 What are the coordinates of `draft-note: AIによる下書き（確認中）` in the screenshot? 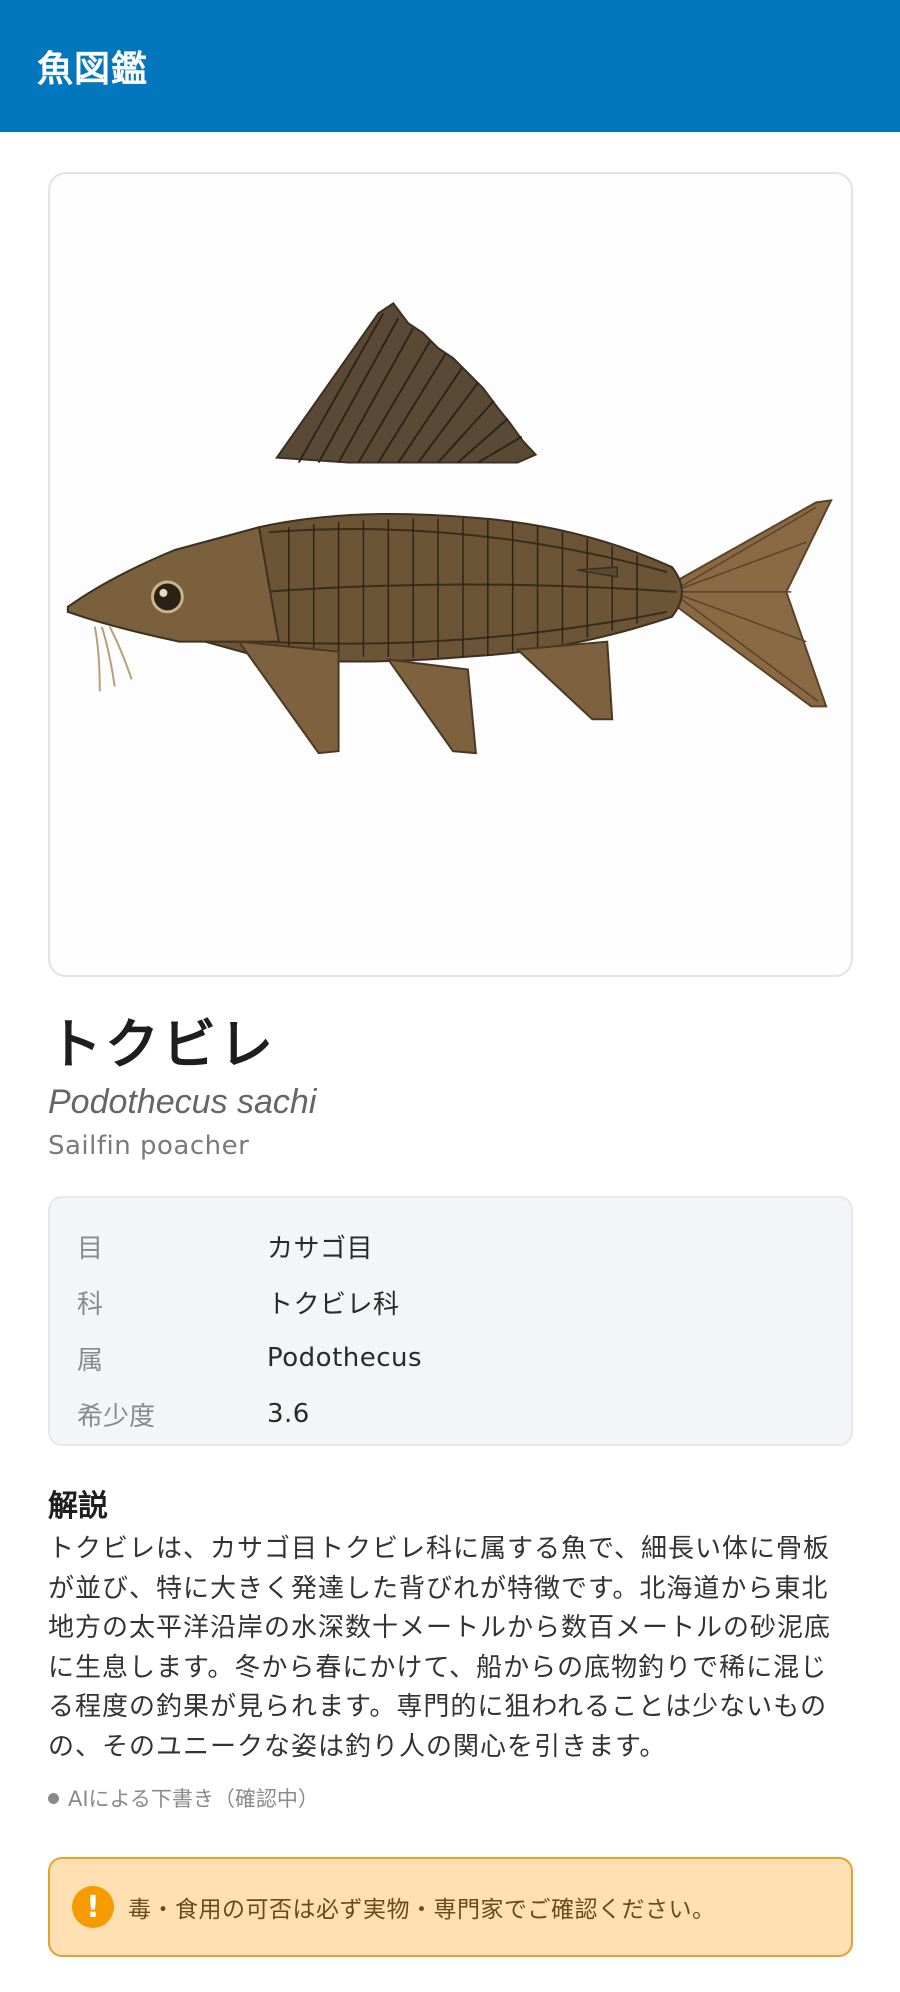 It's located at (183, 1798).